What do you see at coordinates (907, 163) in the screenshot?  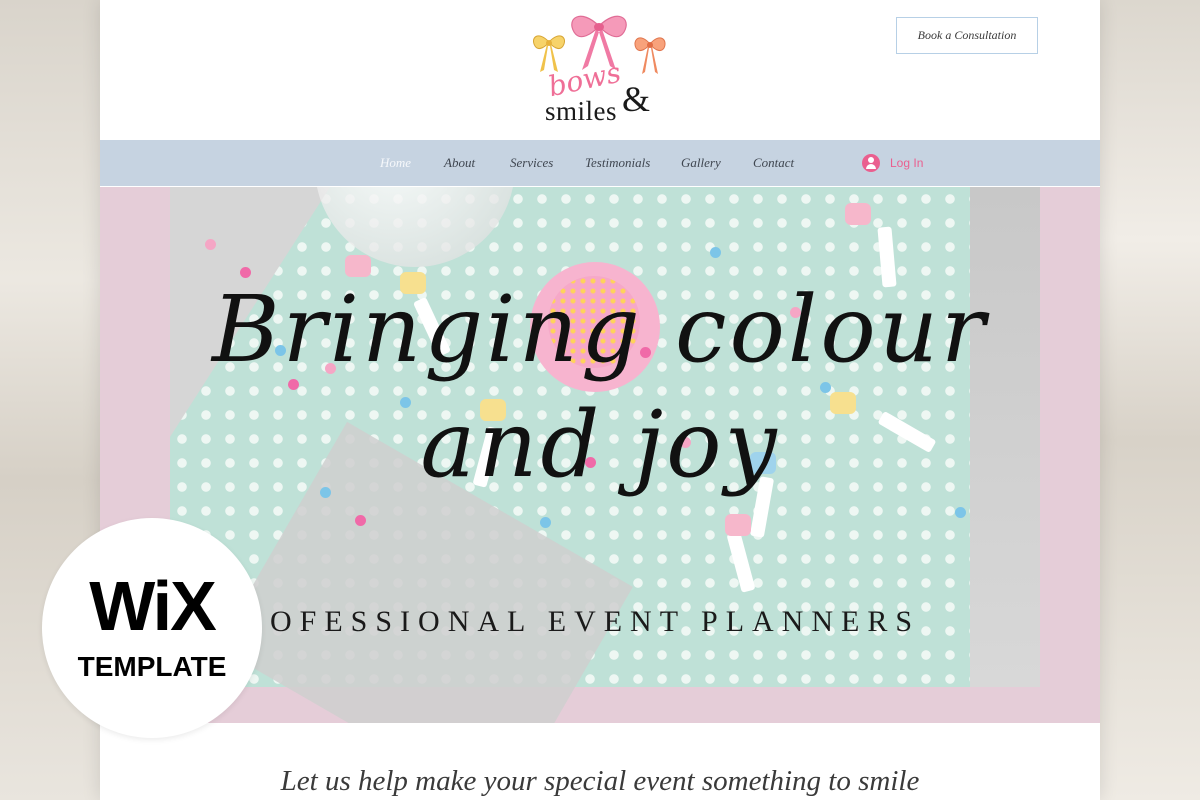 I see `login-label: Log In` at bounding box center [907, 163].